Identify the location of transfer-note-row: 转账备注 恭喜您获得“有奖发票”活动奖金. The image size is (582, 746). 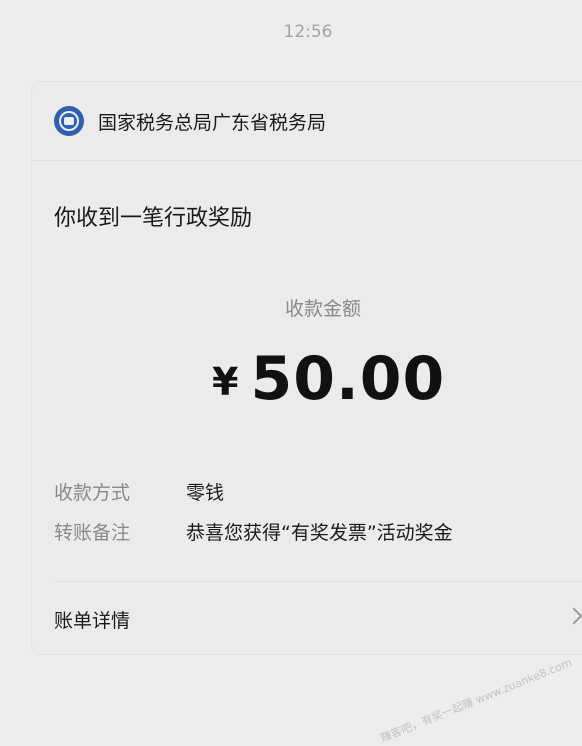
(253, 531).